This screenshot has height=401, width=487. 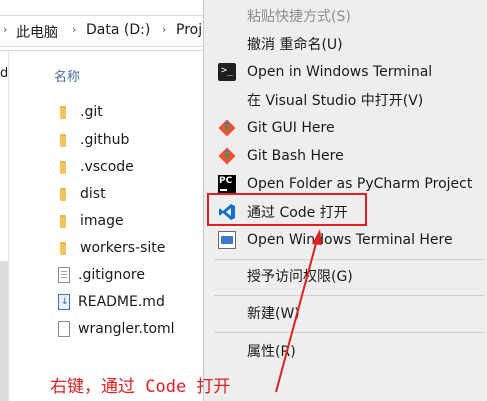 I want to click on annotation-arrow, so click(x=298, y=311).